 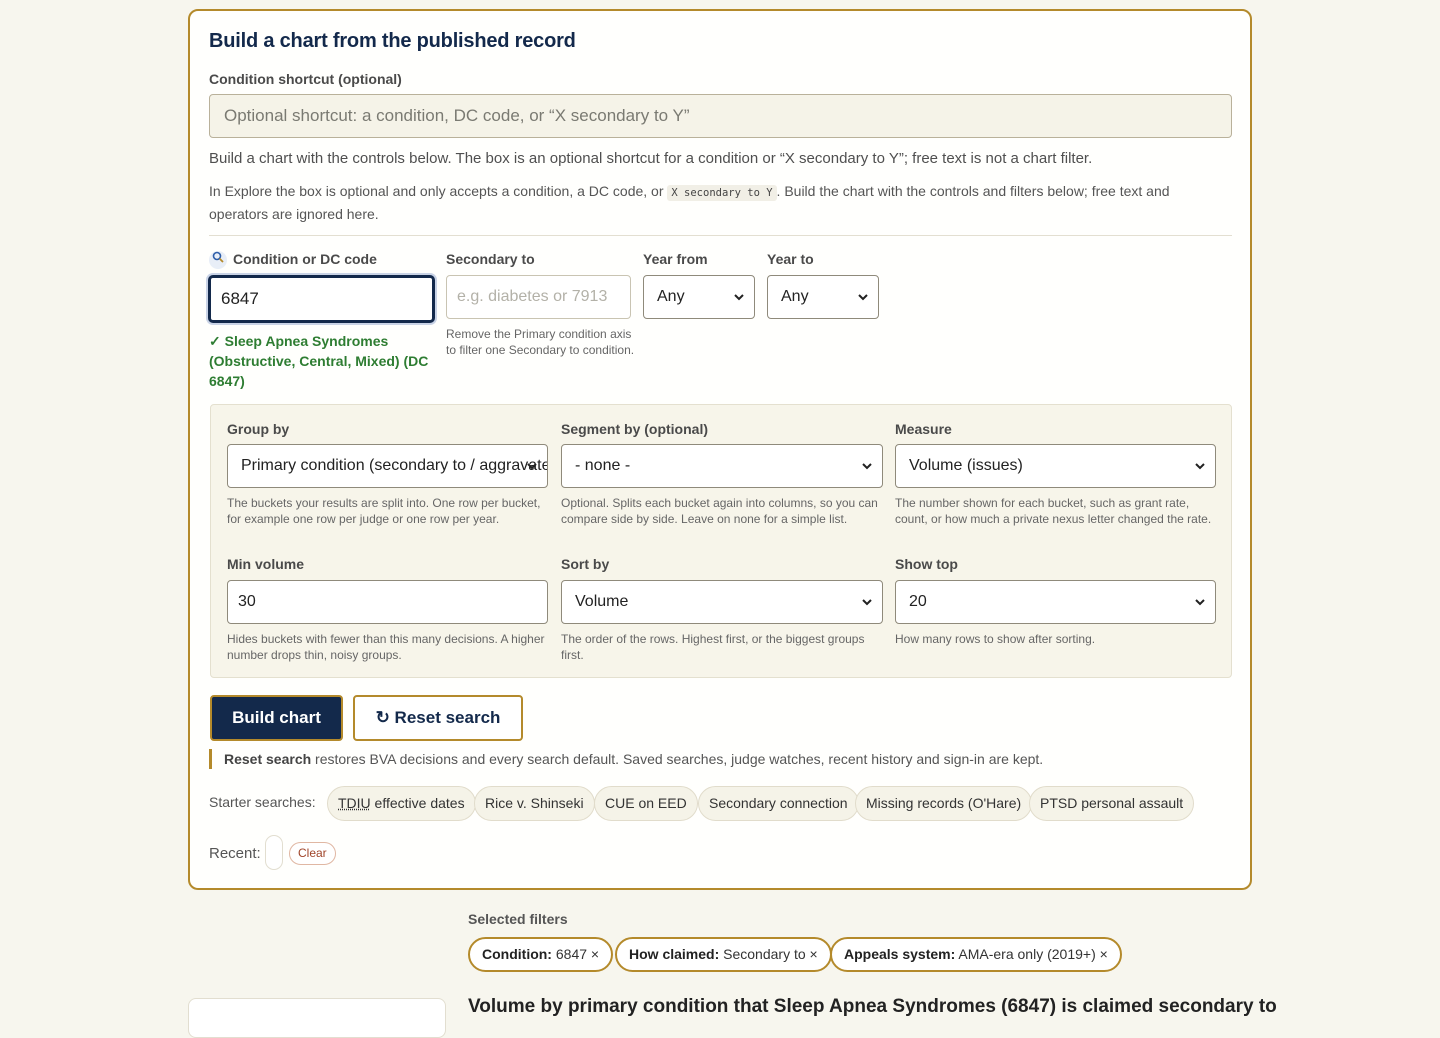 I want to click on segment-label: Segment by (optional), so click(x=634, y=429).